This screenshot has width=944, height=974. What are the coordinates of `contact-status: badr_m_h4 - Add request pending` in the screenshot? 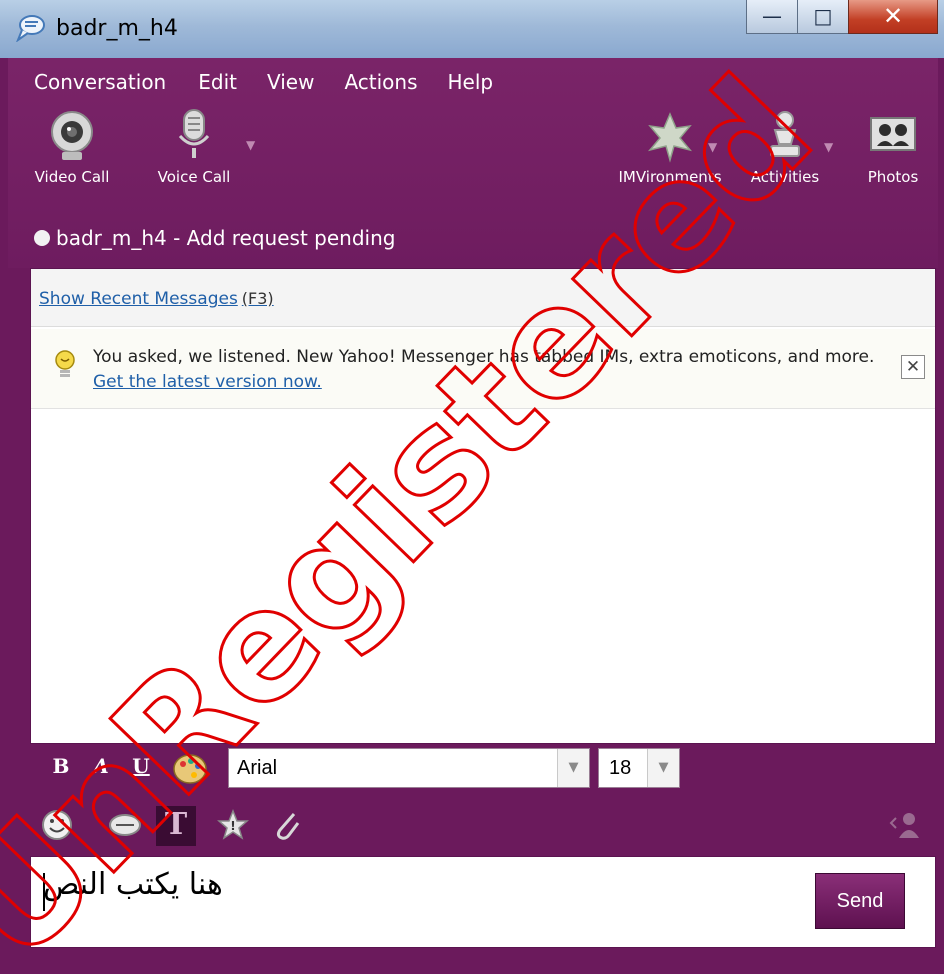 It's located at (214, 238).